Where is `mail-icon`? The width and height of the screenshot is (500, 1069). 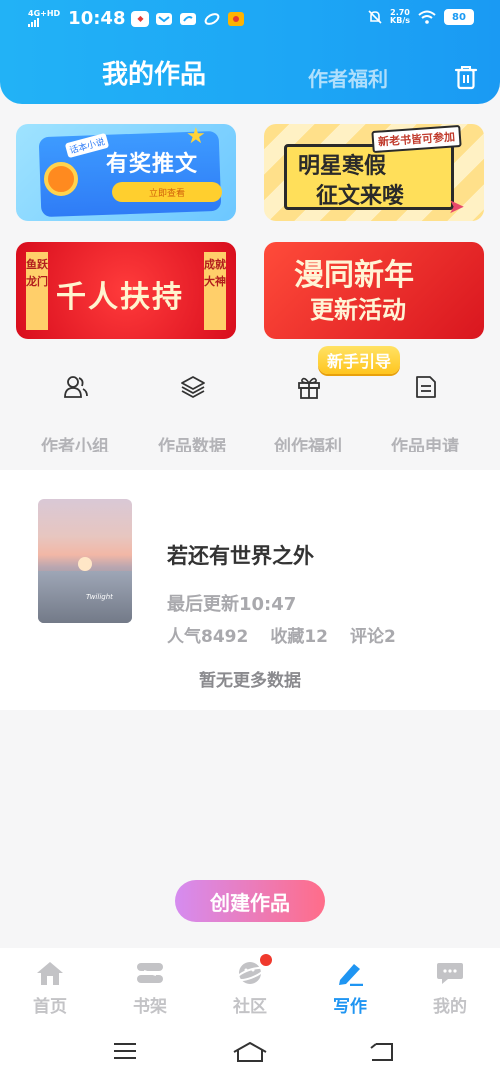
mail-icon is located at coordinates (164, 18).